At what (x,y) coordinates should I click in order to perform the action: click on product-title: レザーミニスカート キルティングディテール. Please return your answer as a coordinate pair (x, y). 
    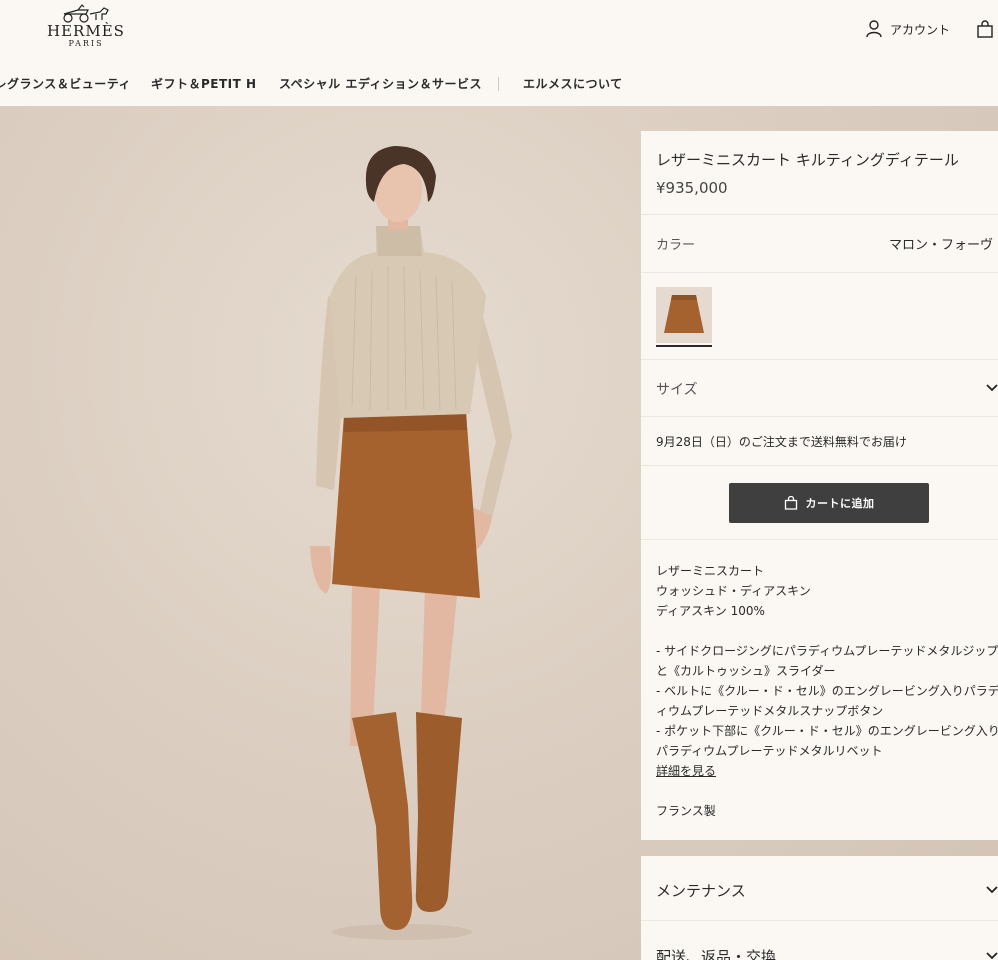
    Looking at the image, I should click on (807, 160).